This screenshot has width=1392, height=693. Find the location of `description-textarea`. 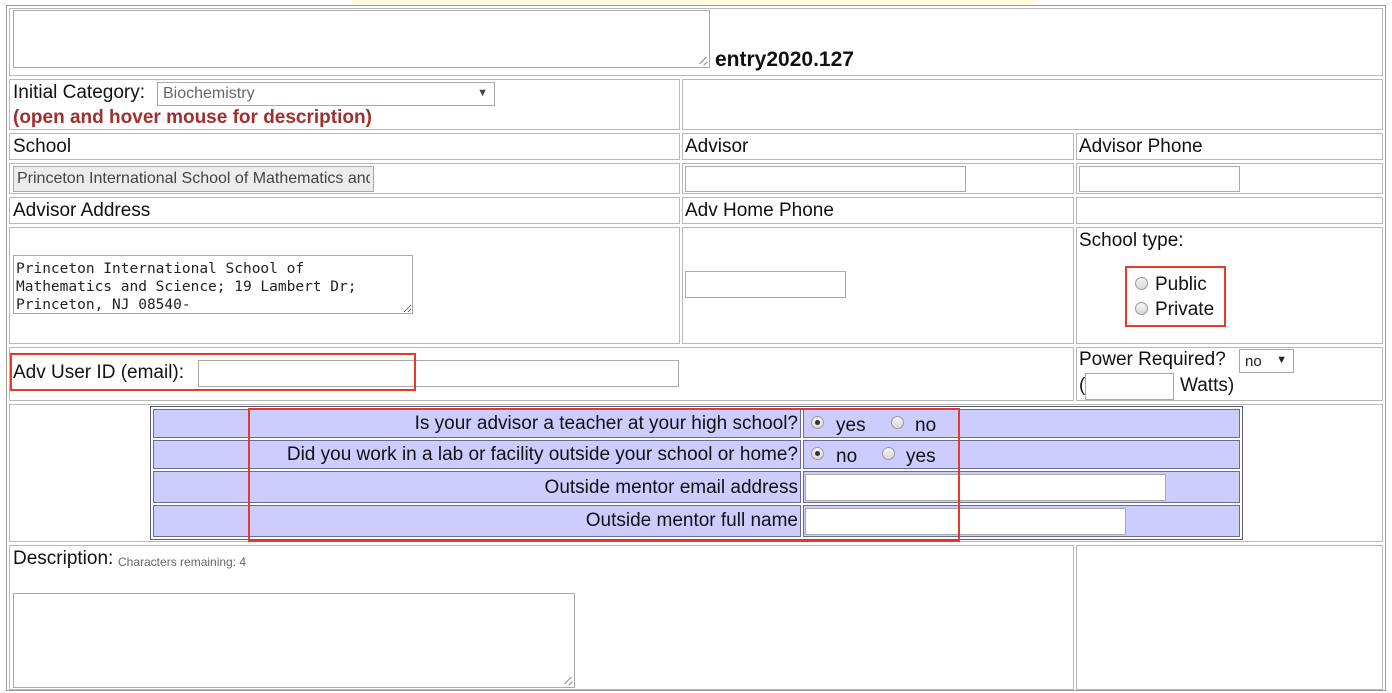

description-textarea is located at coordinates (294, 640).